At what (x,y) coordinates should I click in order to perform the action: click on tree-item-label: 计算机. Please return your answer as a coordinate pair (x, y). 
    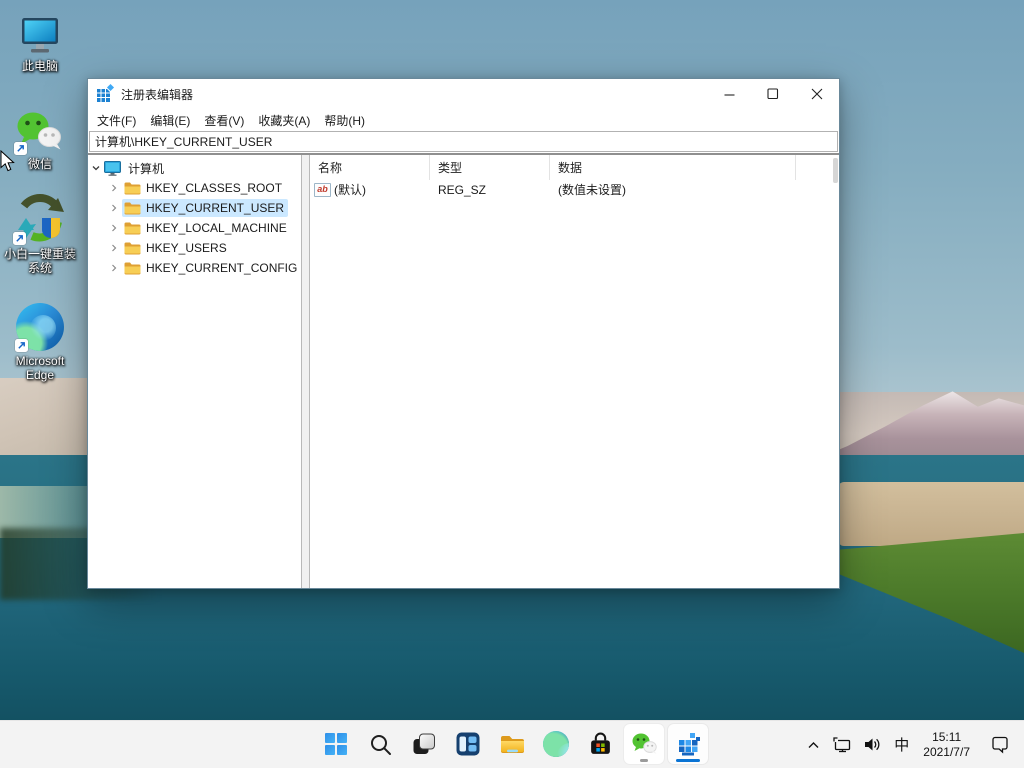
    Looking at the image, I should click on (146, 168).